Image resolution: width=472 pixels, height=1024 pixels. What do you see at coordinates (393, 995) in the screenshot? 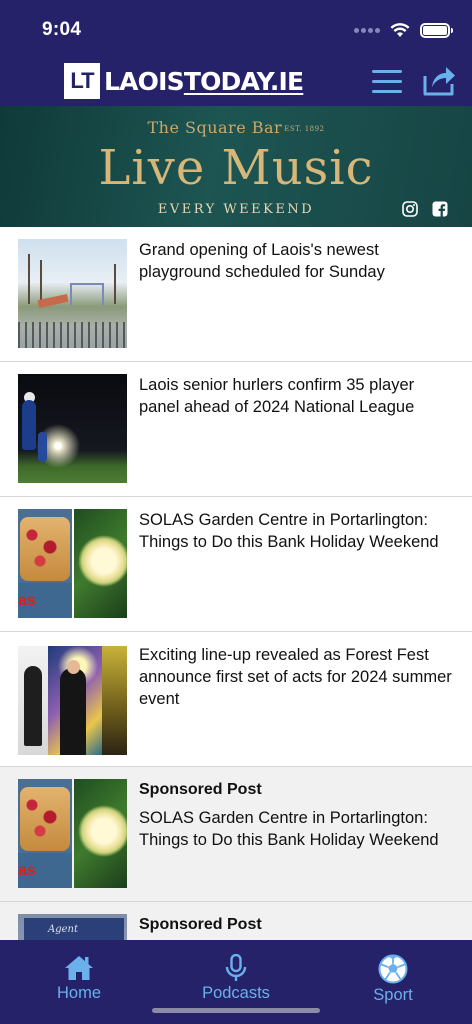
I see `tab-label: Sport` at bounding box center [393, 995].